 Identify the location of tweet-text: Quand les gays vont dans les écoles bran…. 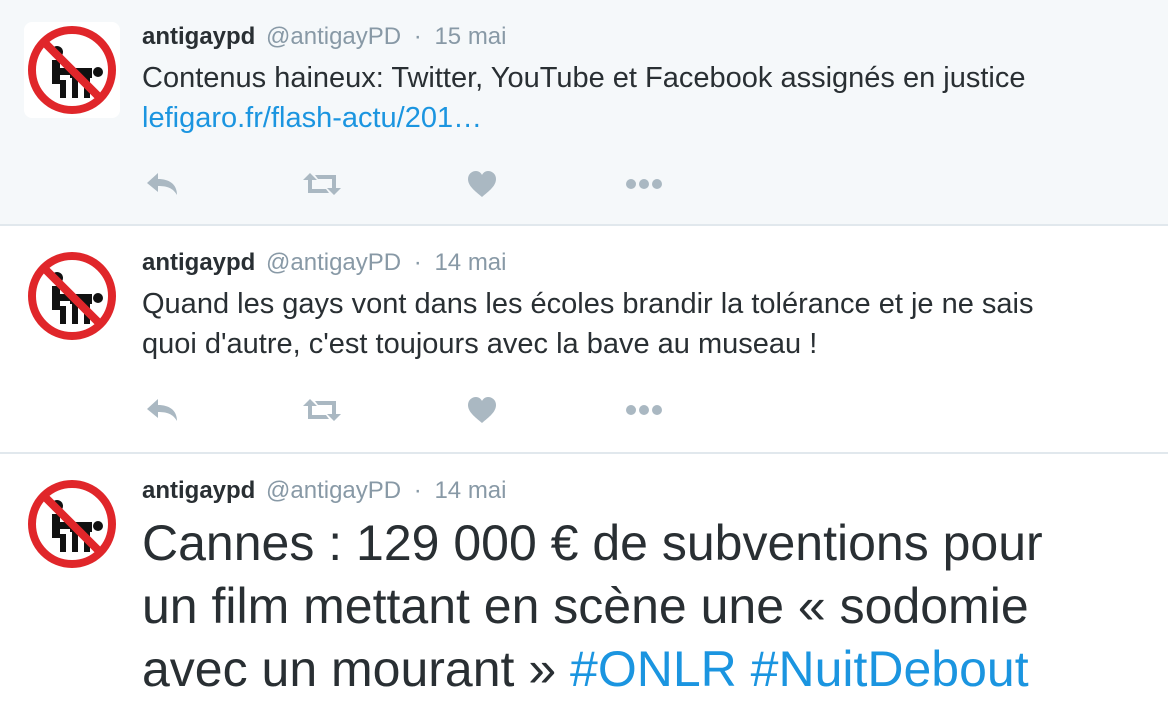
(642, 324).